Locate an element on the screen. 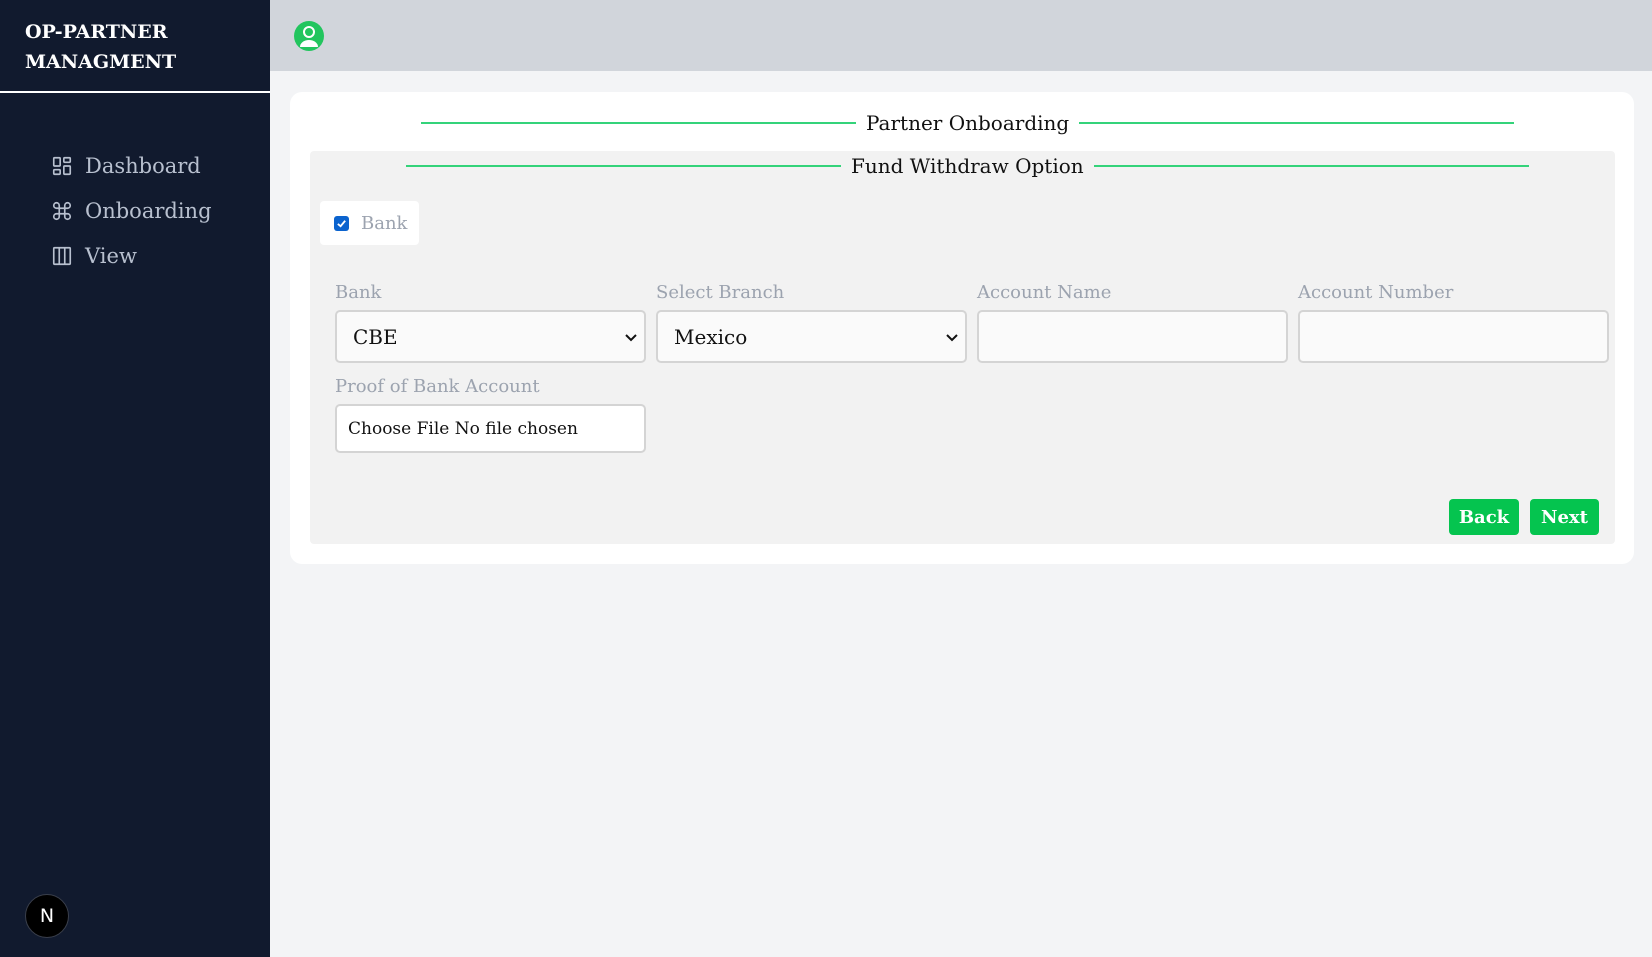 The image size is (1652, 957). brand-title: OP-PARTNER MANAGMENT is located at coordinates (135, 46).